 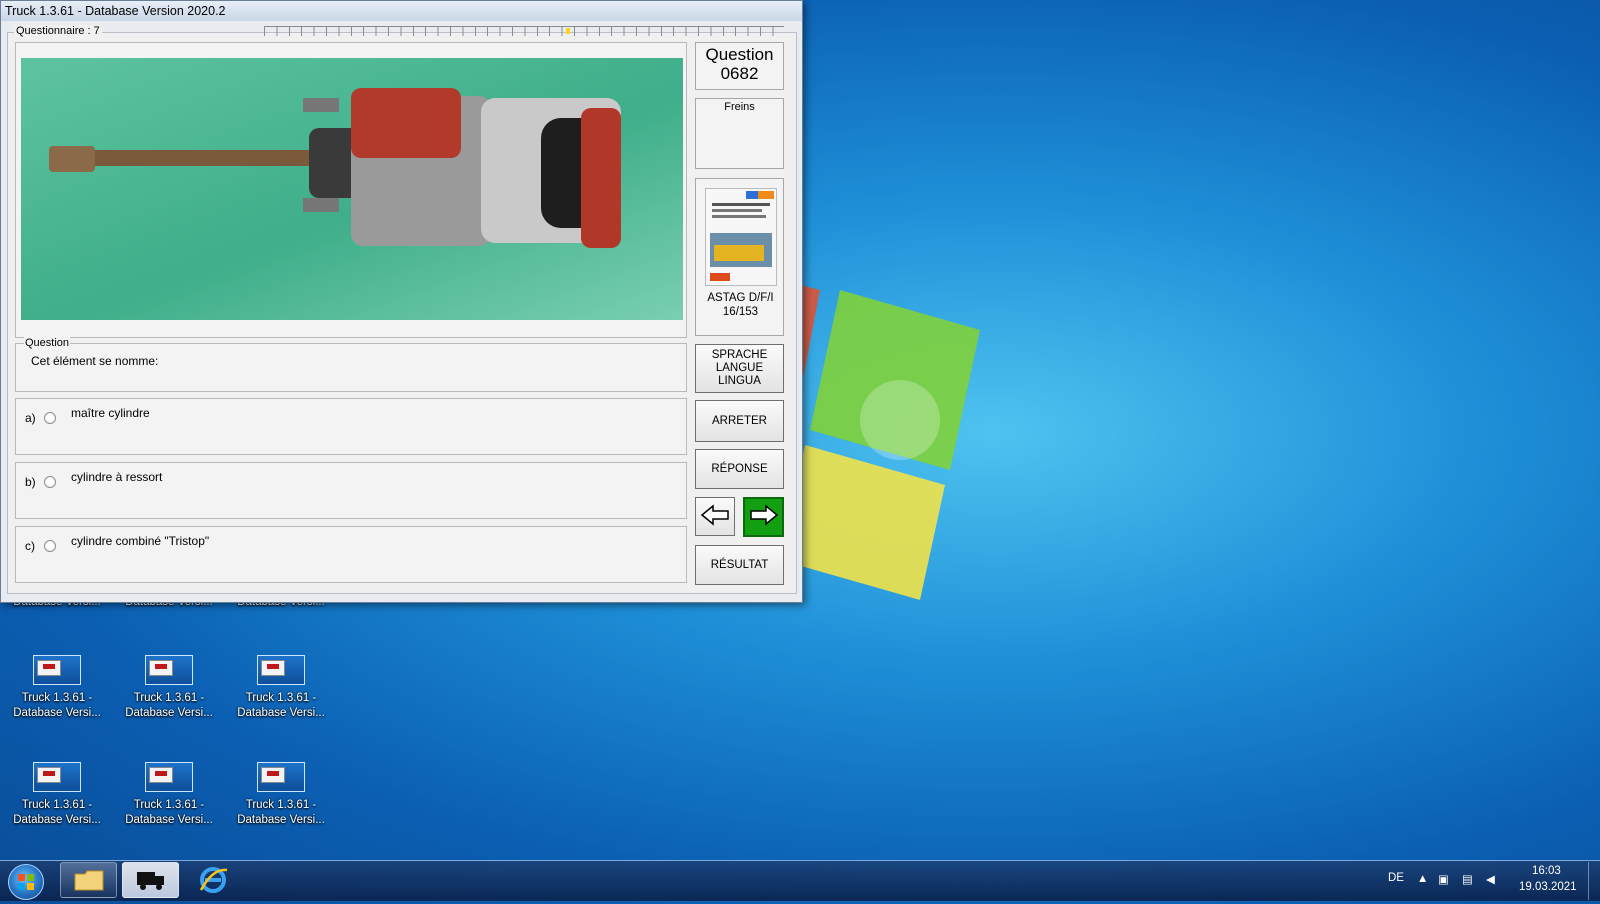 What do you see at coordinates (30, 418) in the screenshot?
I see `answer-letter-a: a)` at bounding box center [30, 418].